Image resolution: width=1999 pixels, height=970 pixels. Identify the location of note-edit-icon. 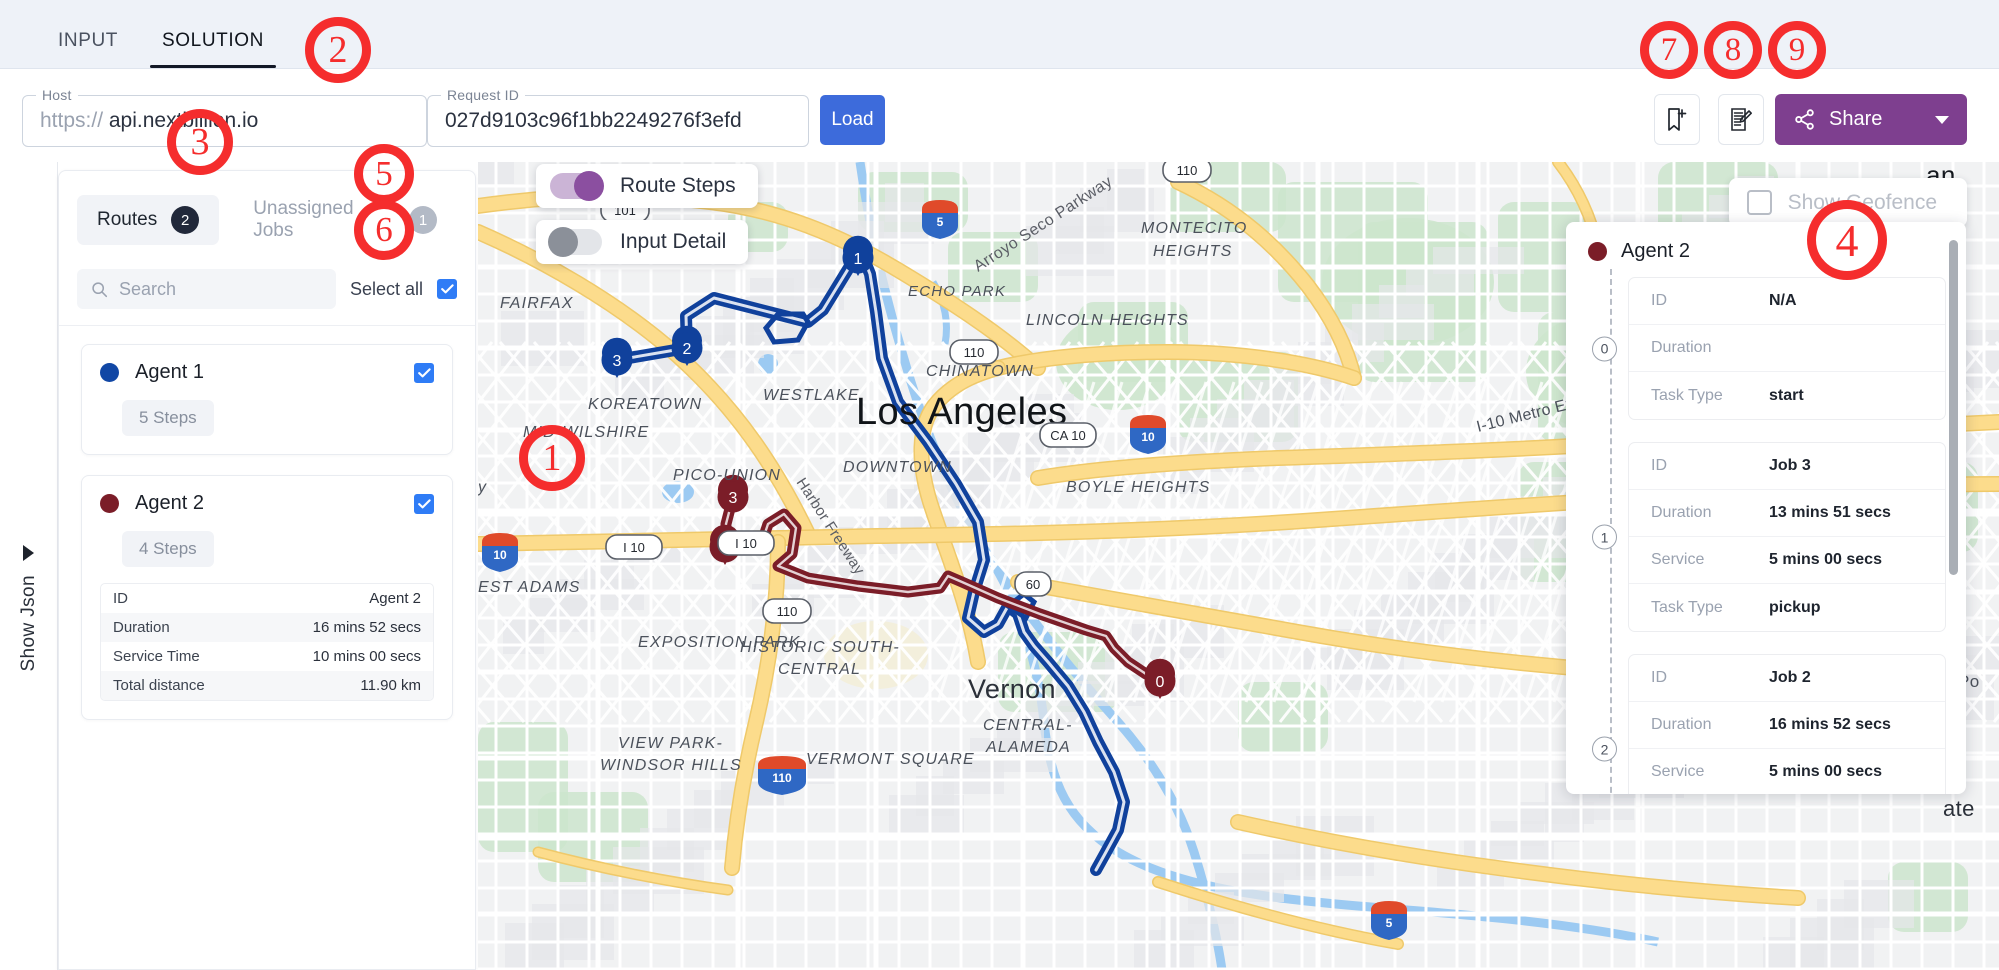
(1741, 119).